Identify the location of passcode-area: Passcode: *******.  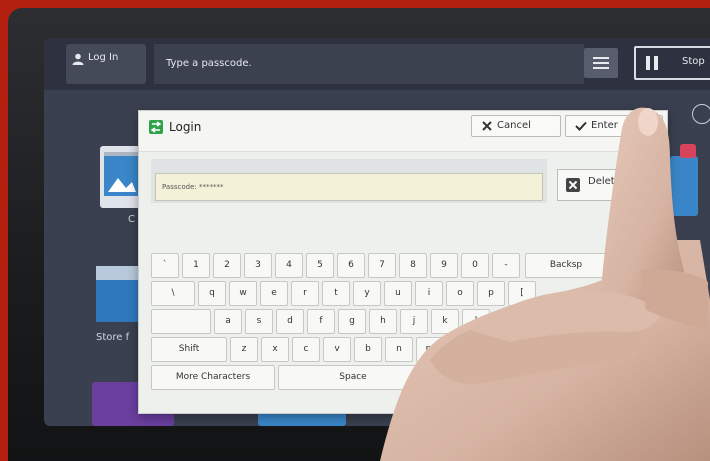
(349, 181).